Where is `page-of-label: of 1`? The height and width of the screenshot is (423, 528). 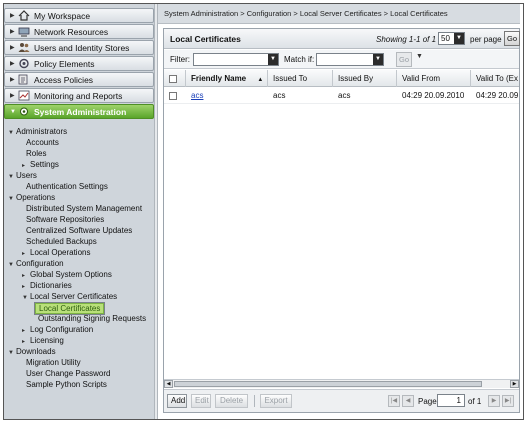 page-of-label: of 1 is located at coordinates (475, 401).